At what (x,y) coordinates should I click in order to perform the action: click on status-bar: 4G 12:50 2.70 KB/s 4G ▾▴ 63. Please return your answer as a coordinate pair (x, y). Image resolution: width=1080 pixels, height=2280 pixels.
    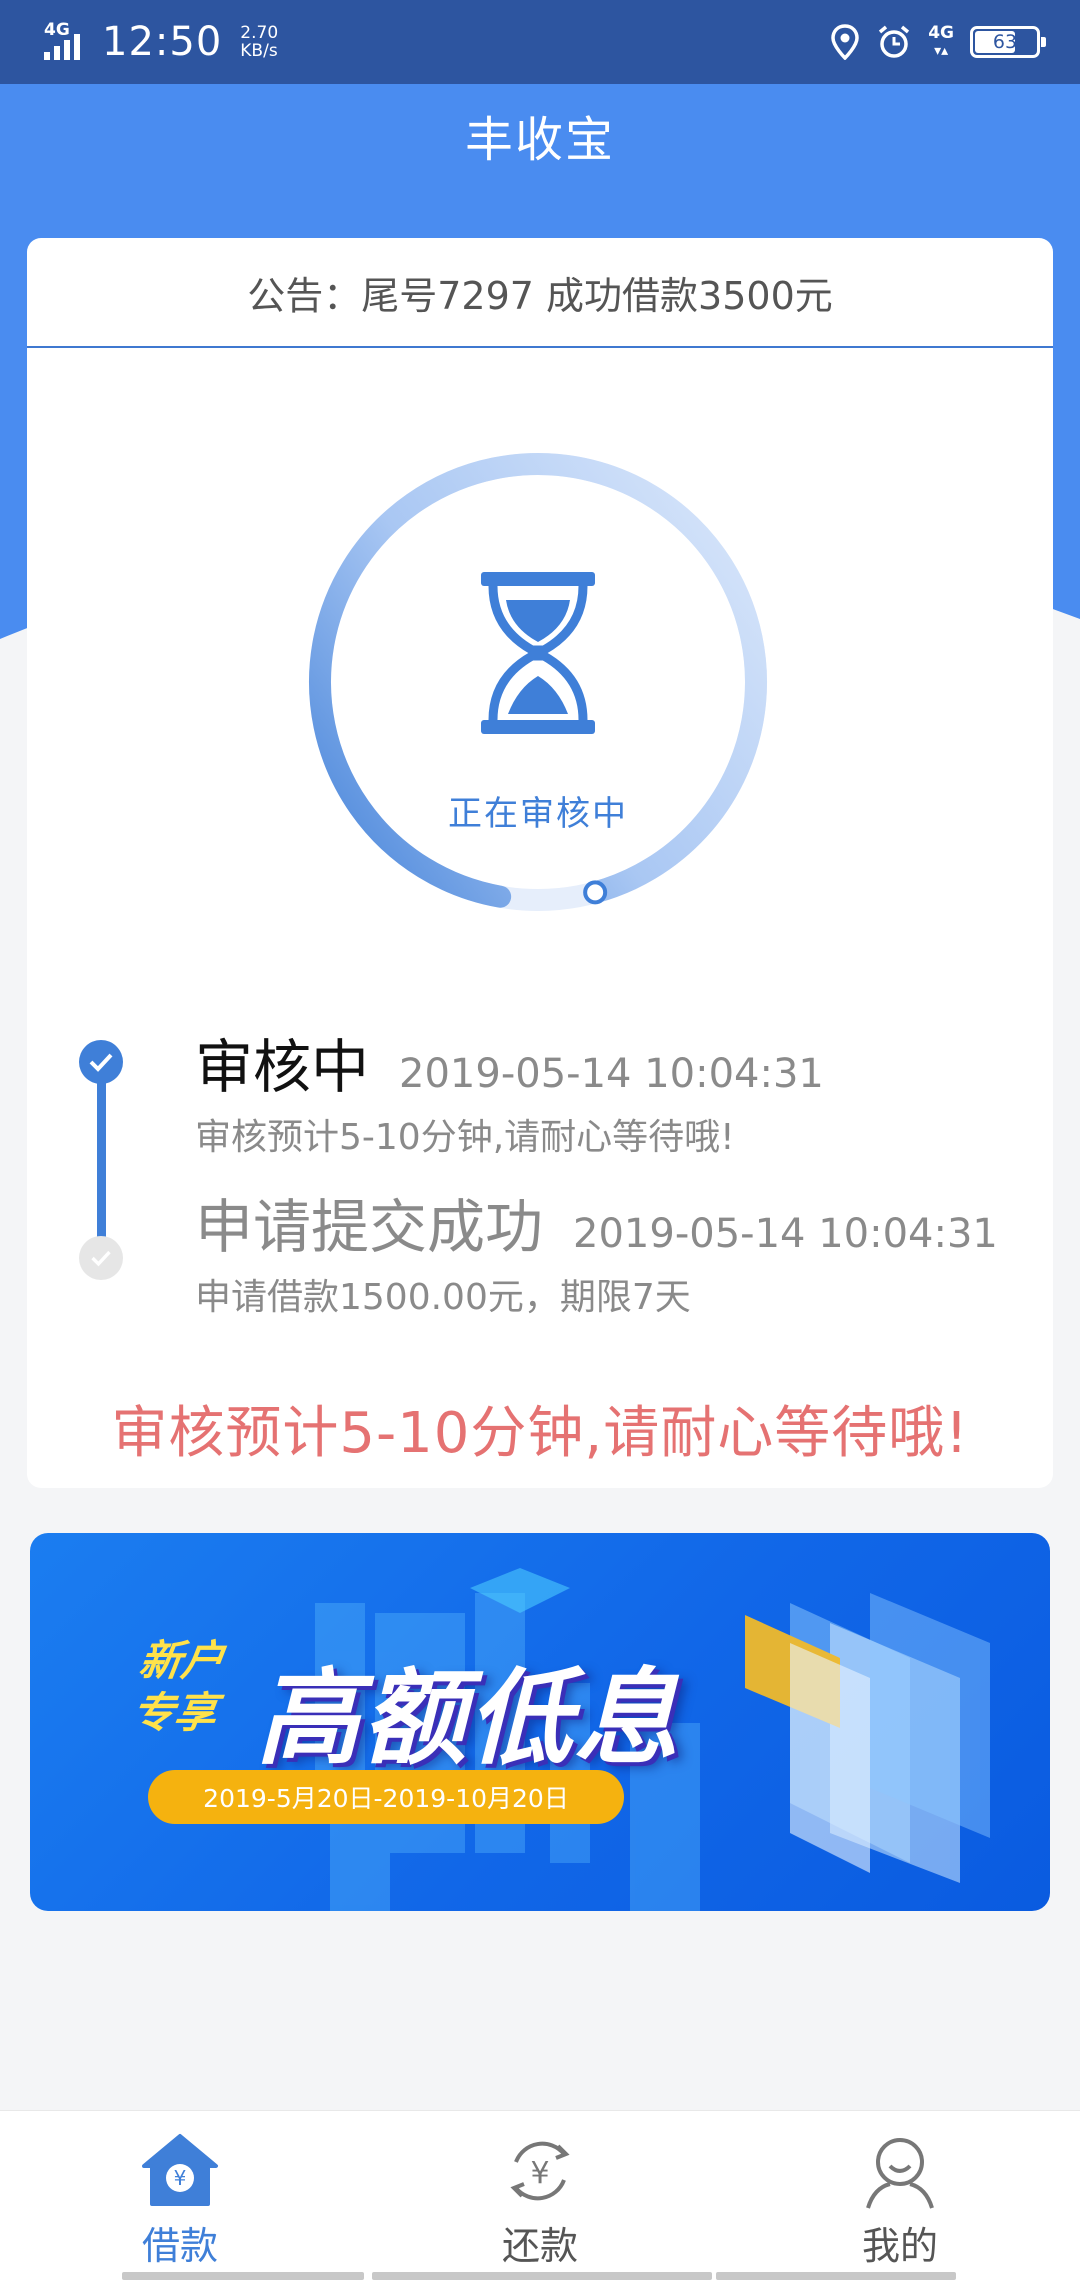
    Looking at the image, I should click on (540, 42).